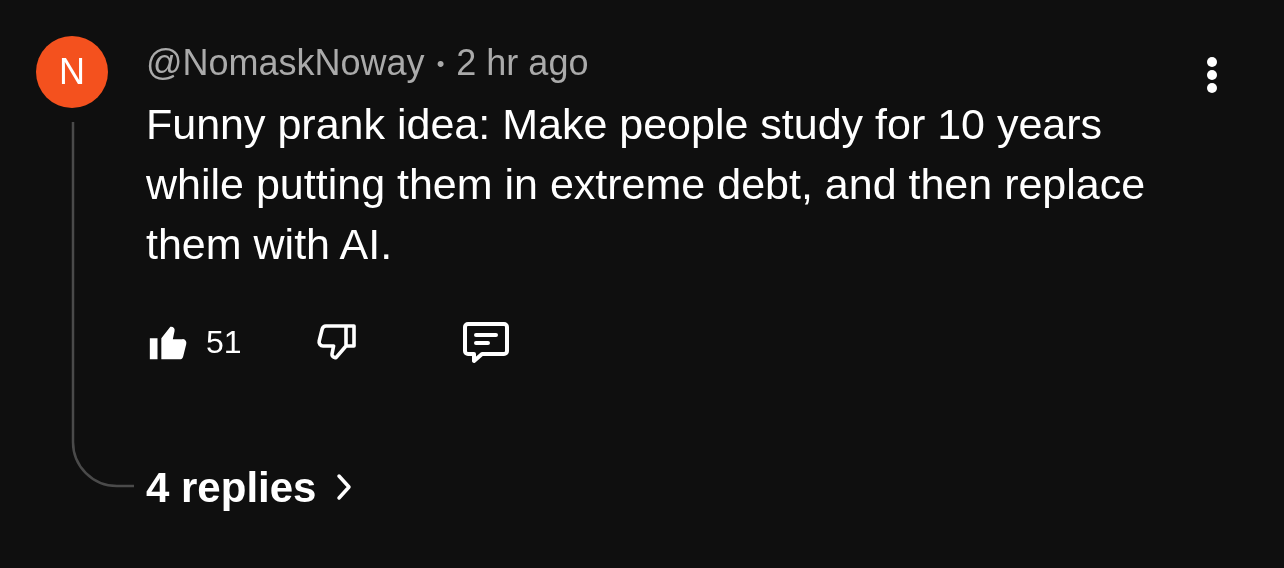  I want to click on timestamp: 2 hr ago, so click(522, 63).